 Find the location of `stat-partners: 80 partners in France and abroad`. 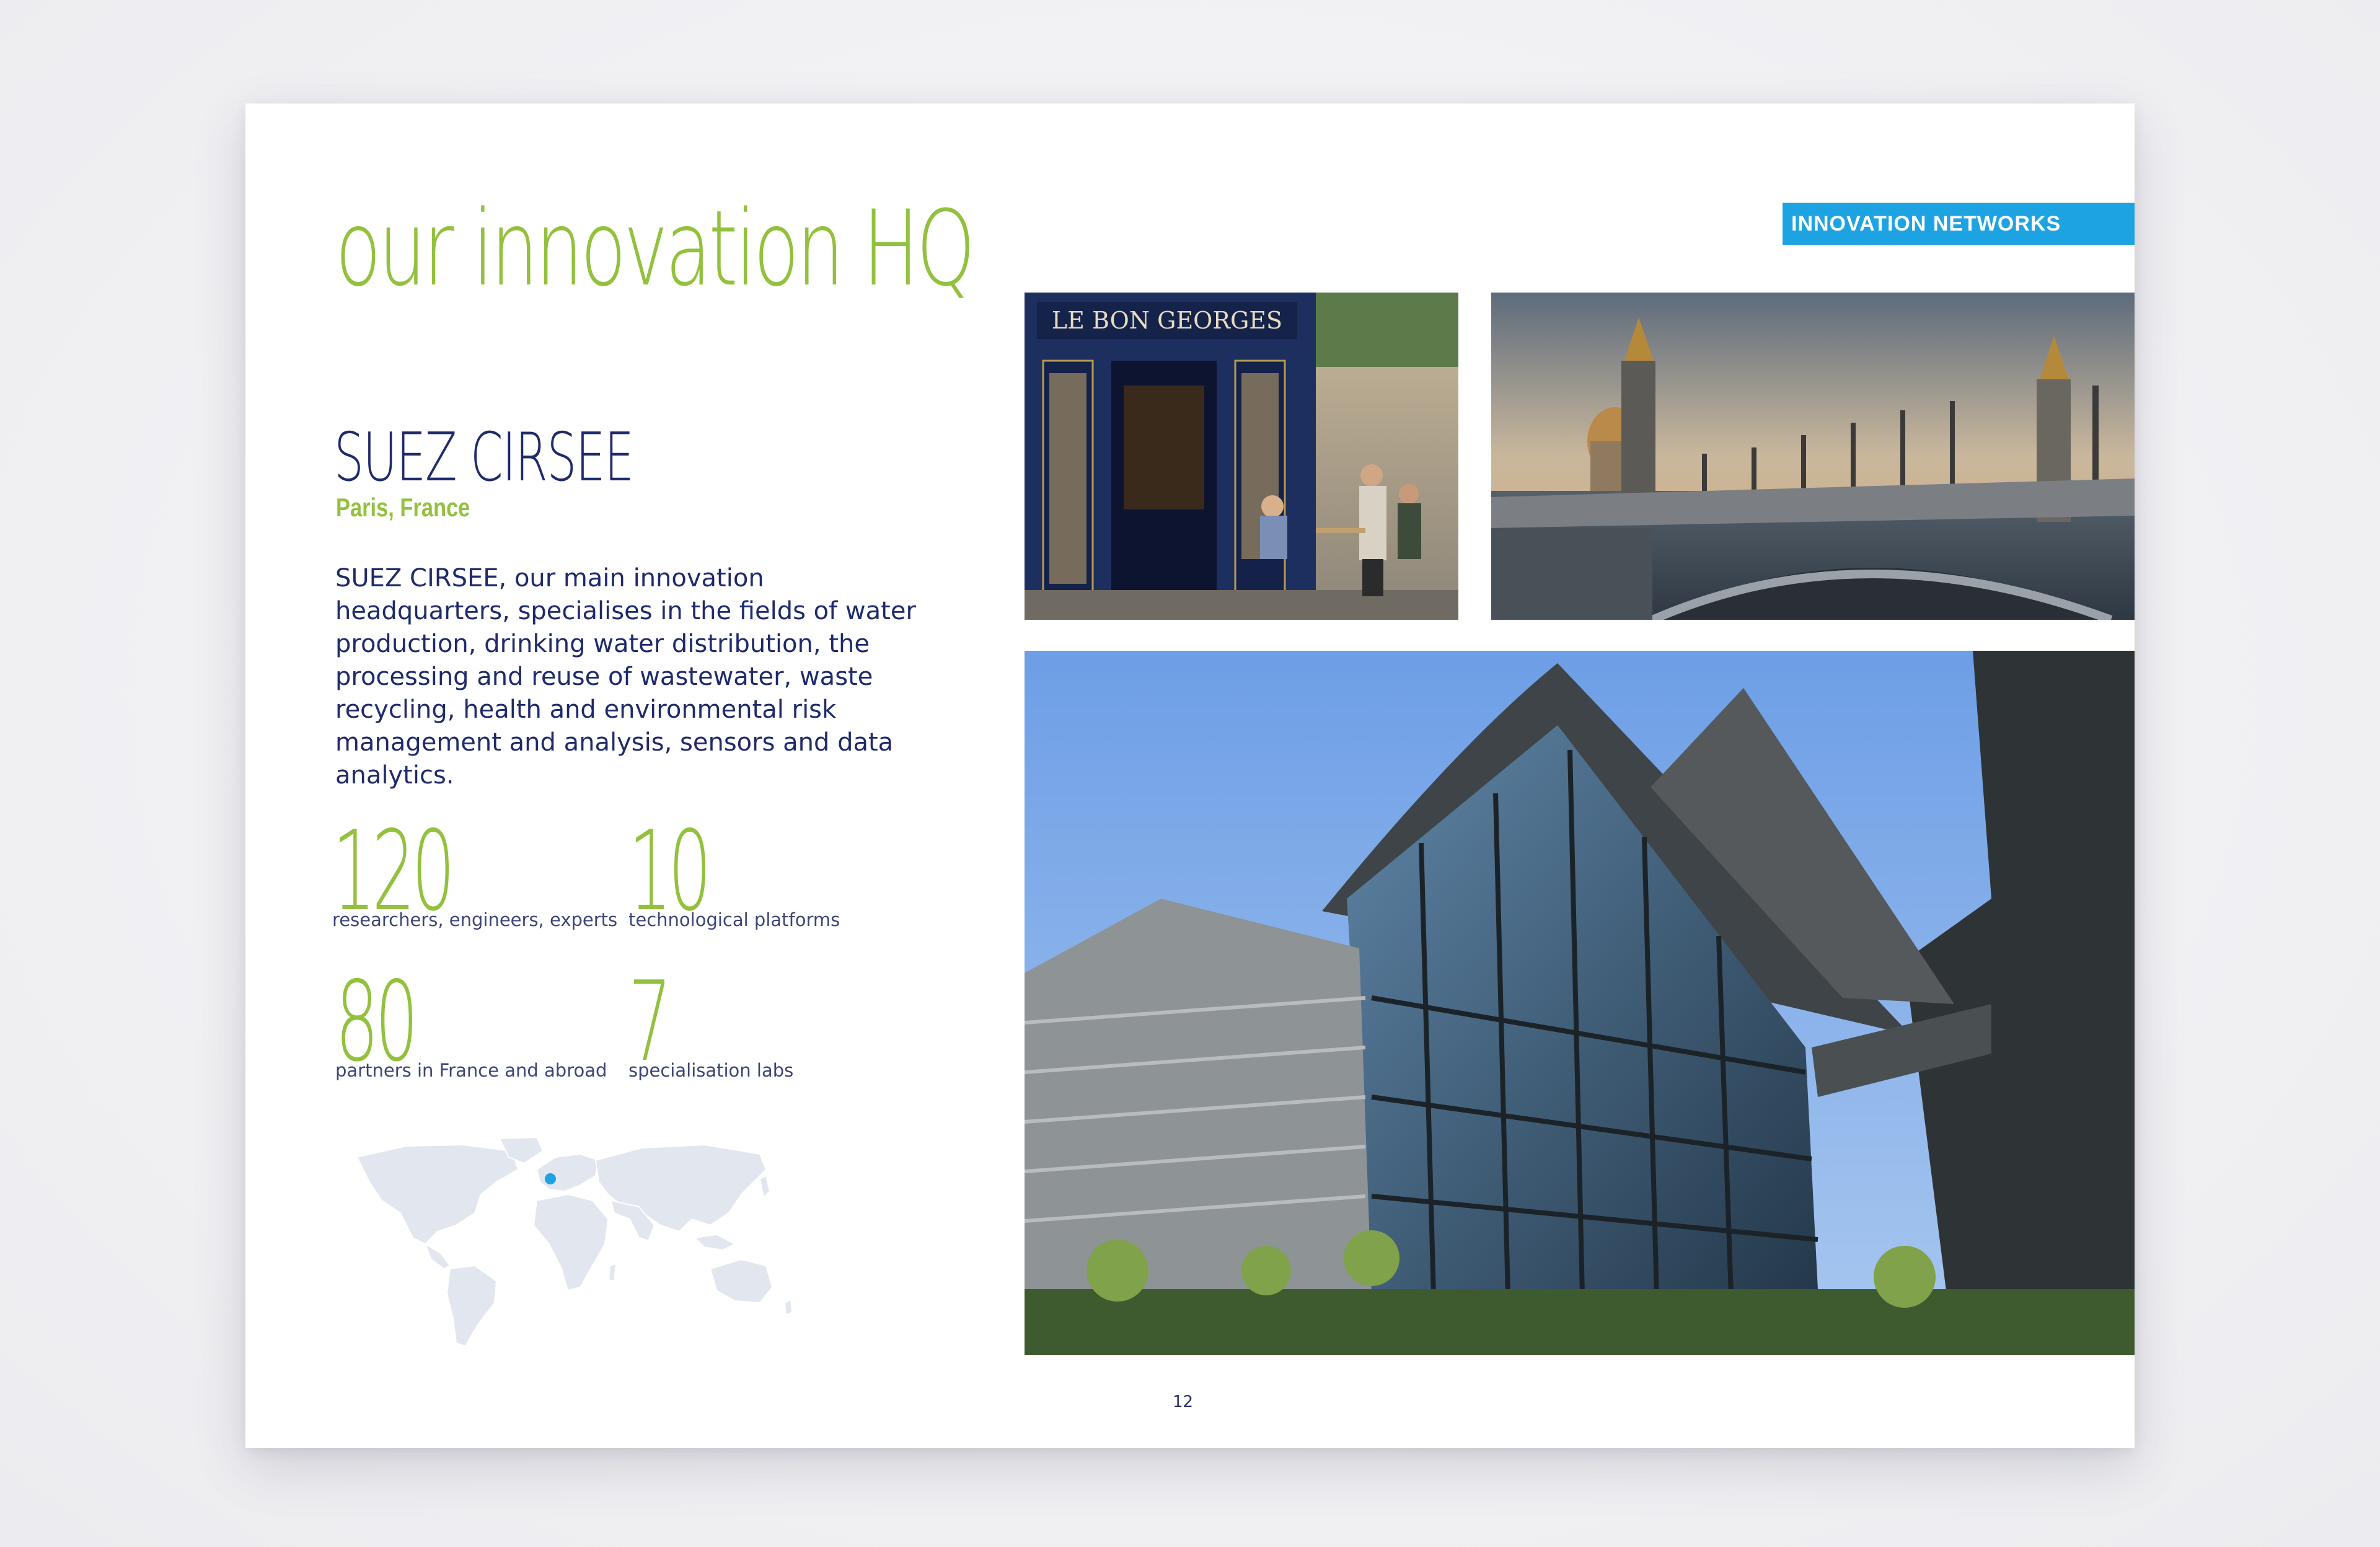

stat-partners: 80 partners in France and abroad is located at coordinates (471, 1022).